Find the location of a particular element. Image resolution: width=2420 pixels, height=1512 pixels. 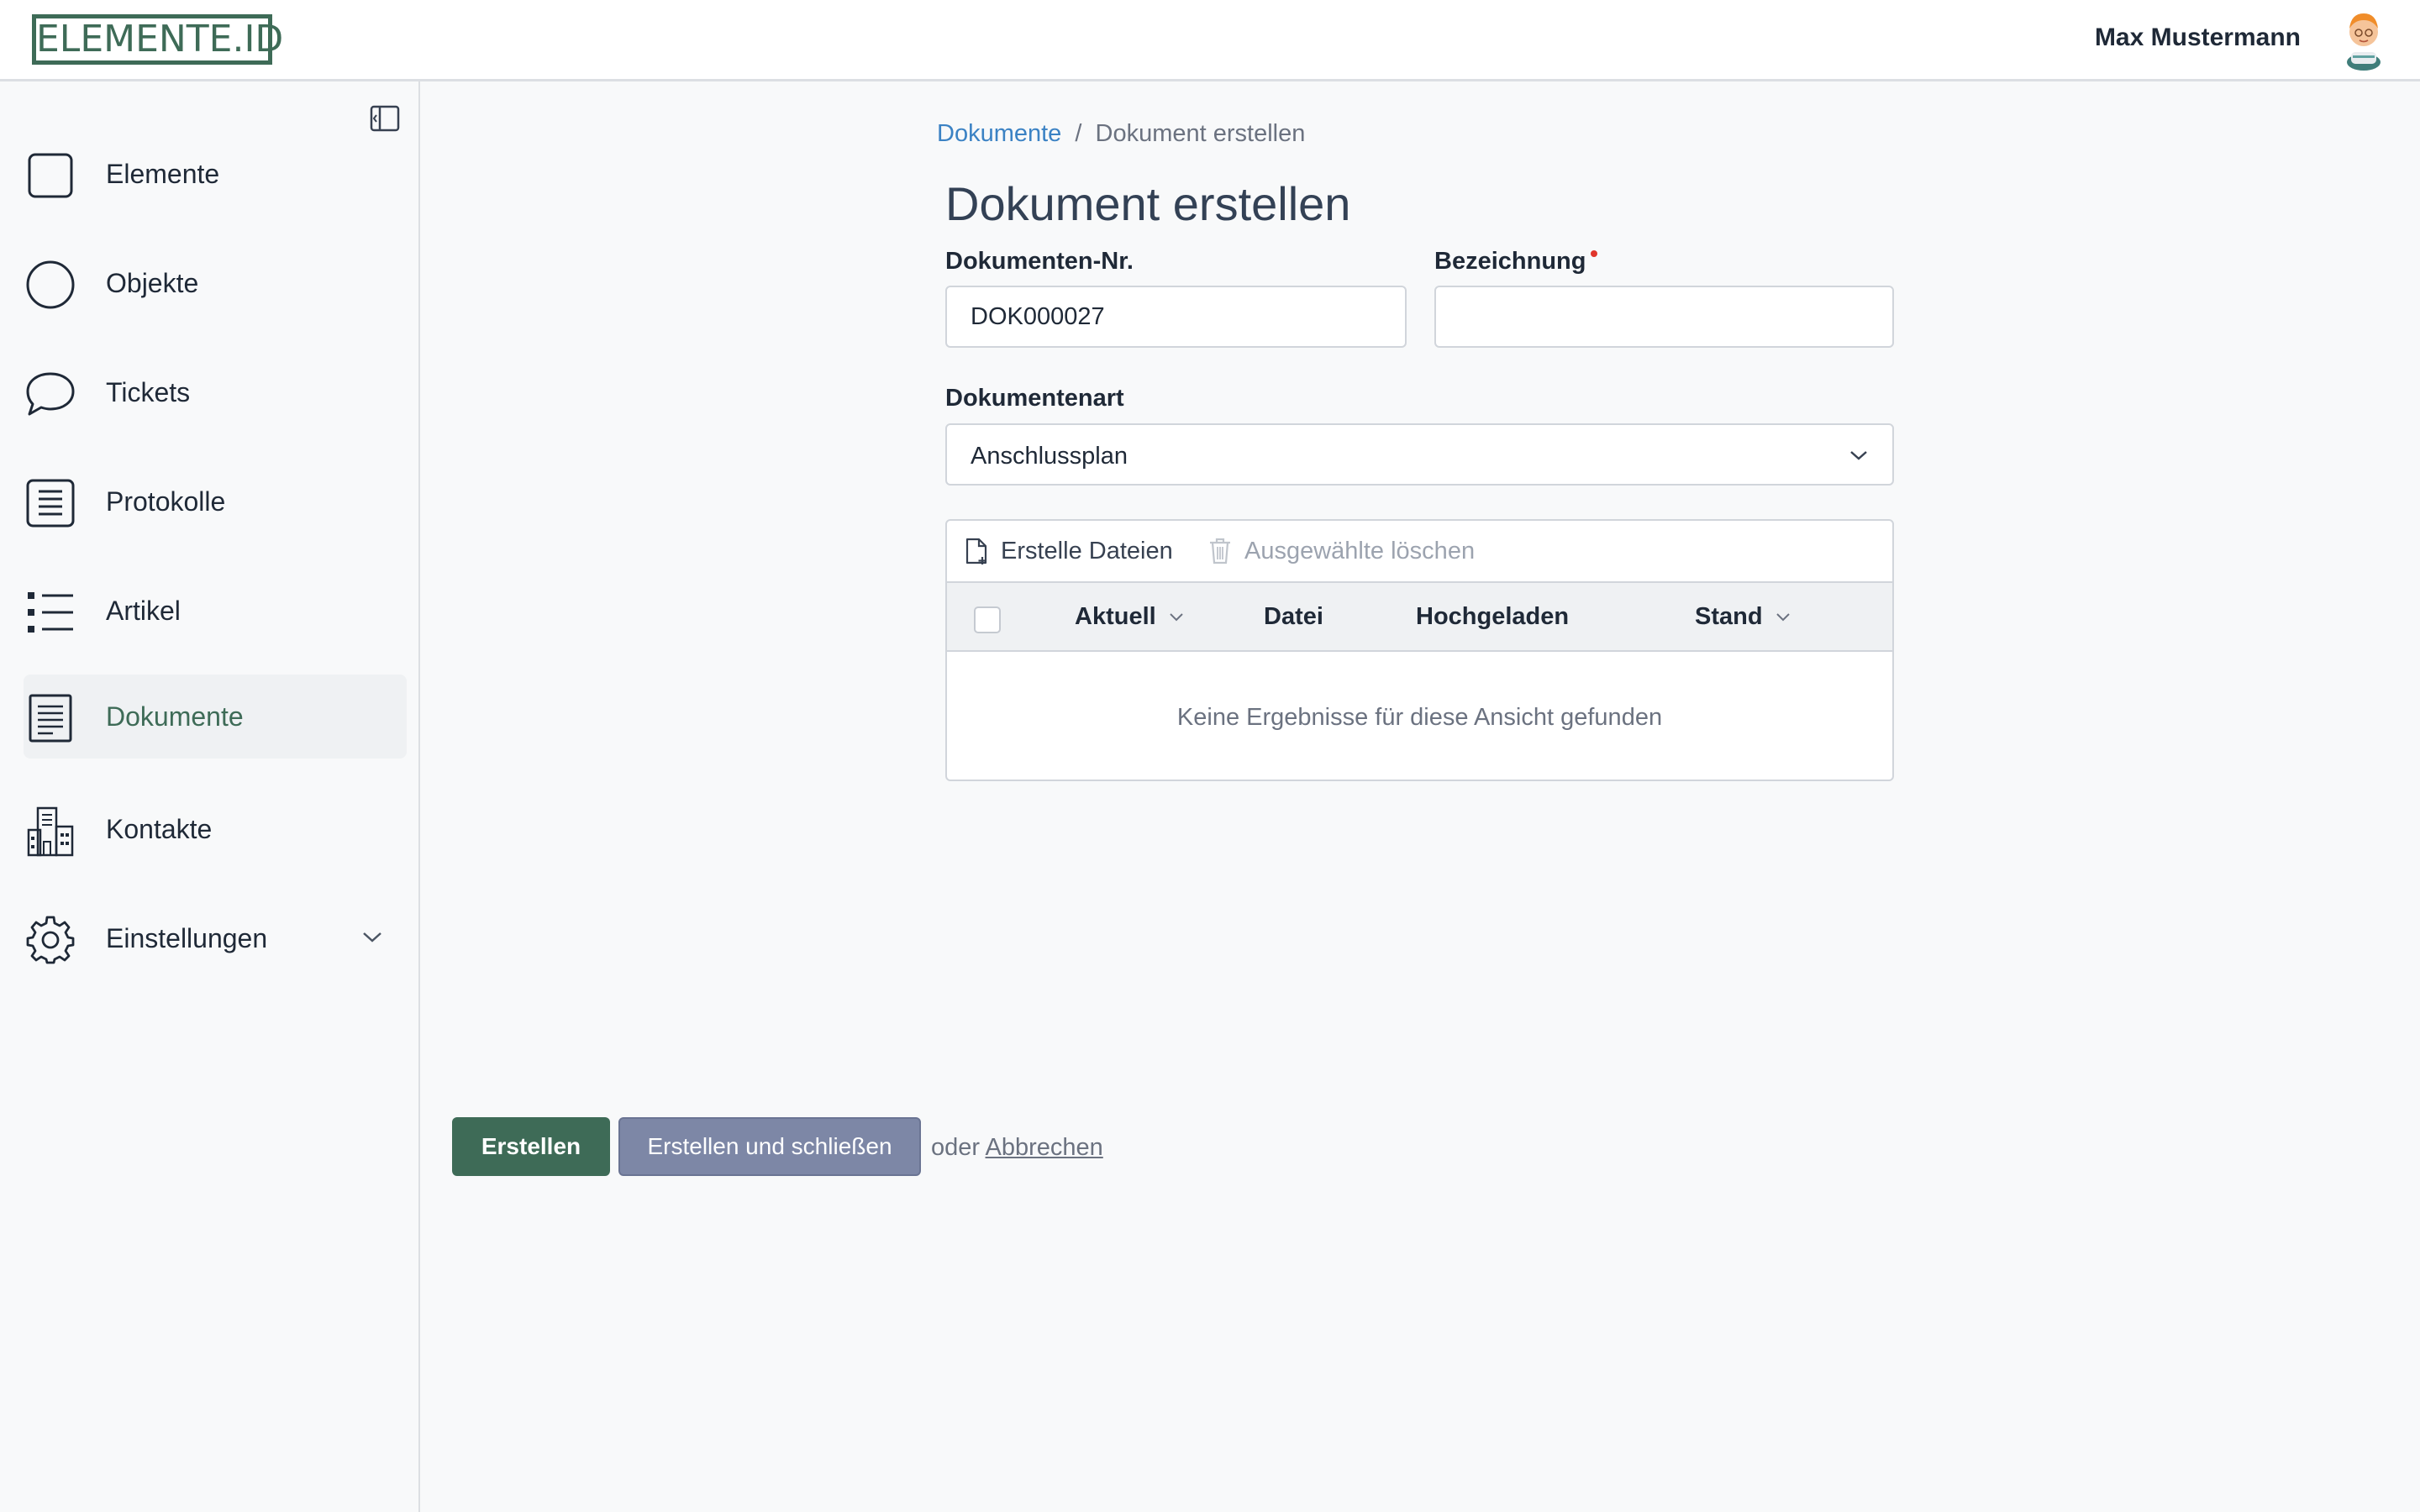

name-label: Bezeichnung is located at coordinates (1516, 262).